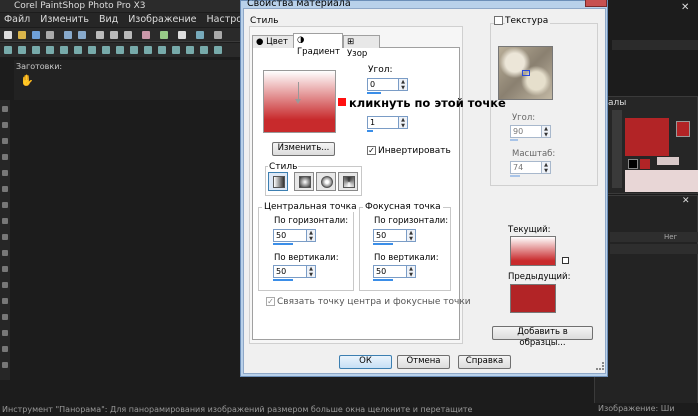 This screenshot has width=698, height=416. What do you see at coordinates (383, 280) in the screenshot?
I see `focal-v-slider` at bounding box center [383, 280].